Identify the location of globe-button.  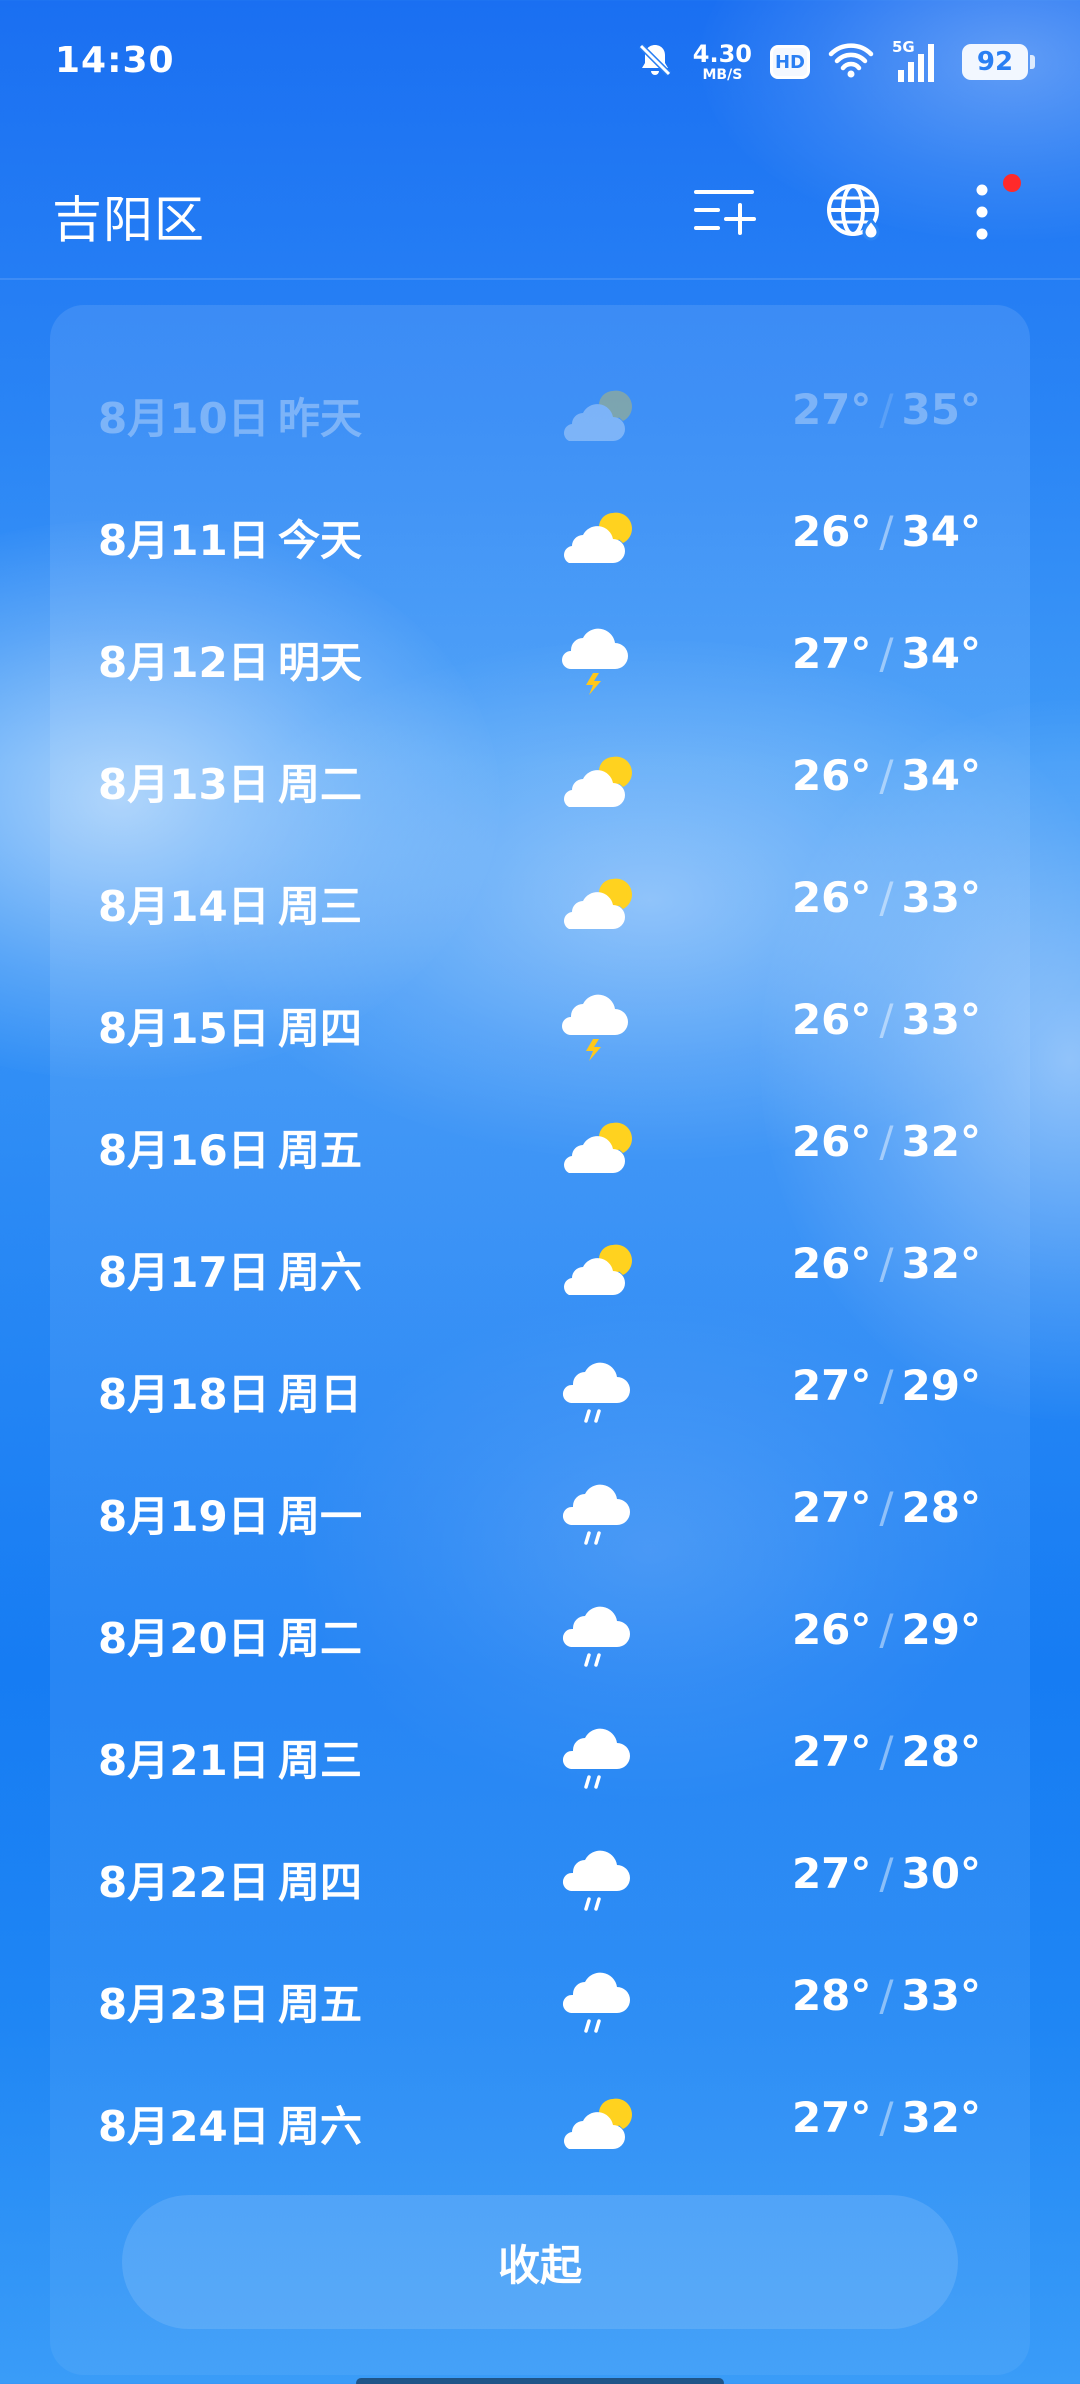
(855, 212).